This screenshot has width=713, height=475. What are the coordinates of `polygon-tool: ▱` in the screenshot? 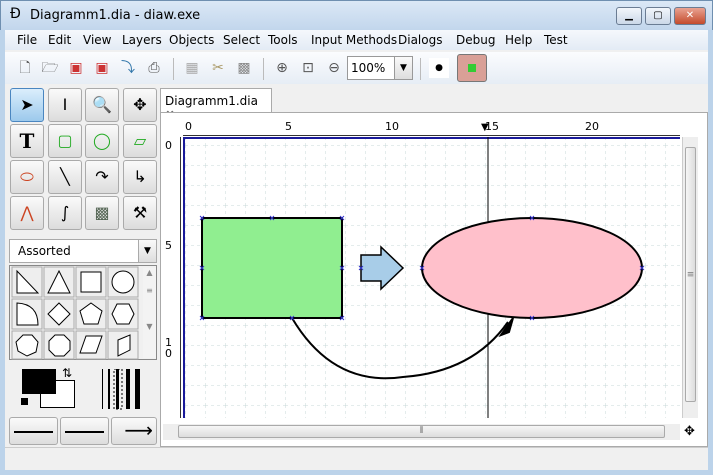 It's located at (140, 141).